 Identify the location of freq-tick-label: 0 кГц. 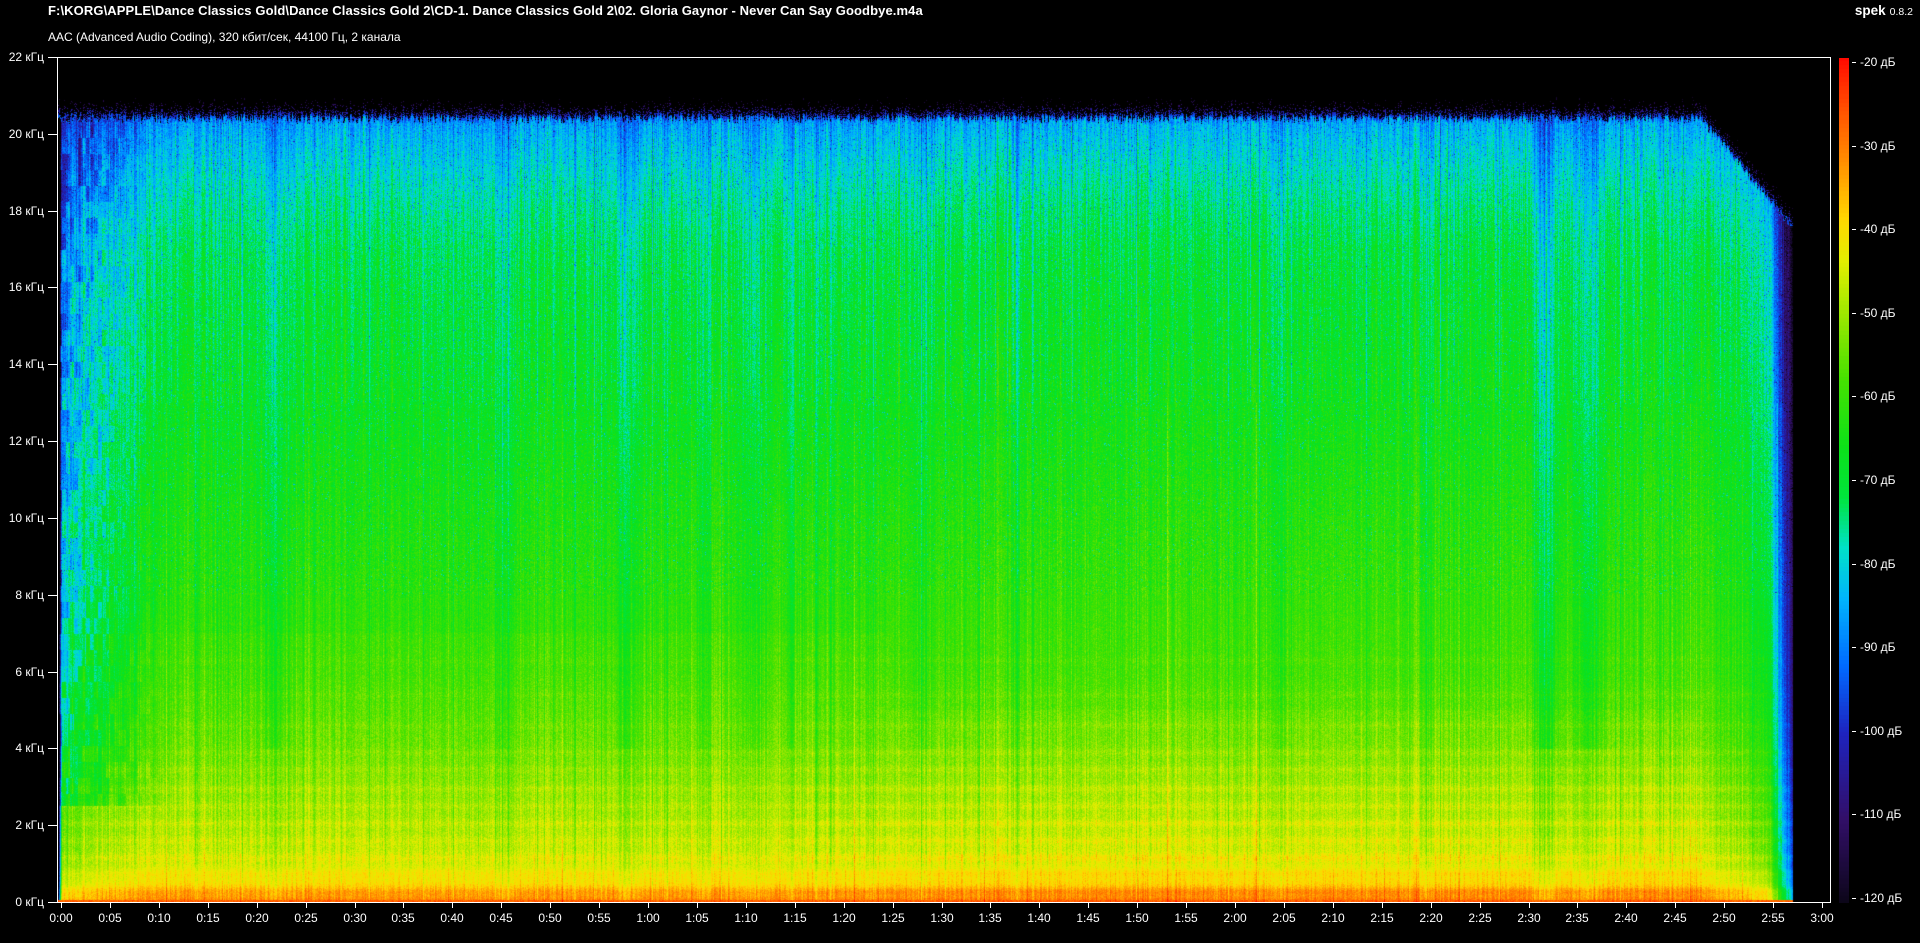
(29, 902).